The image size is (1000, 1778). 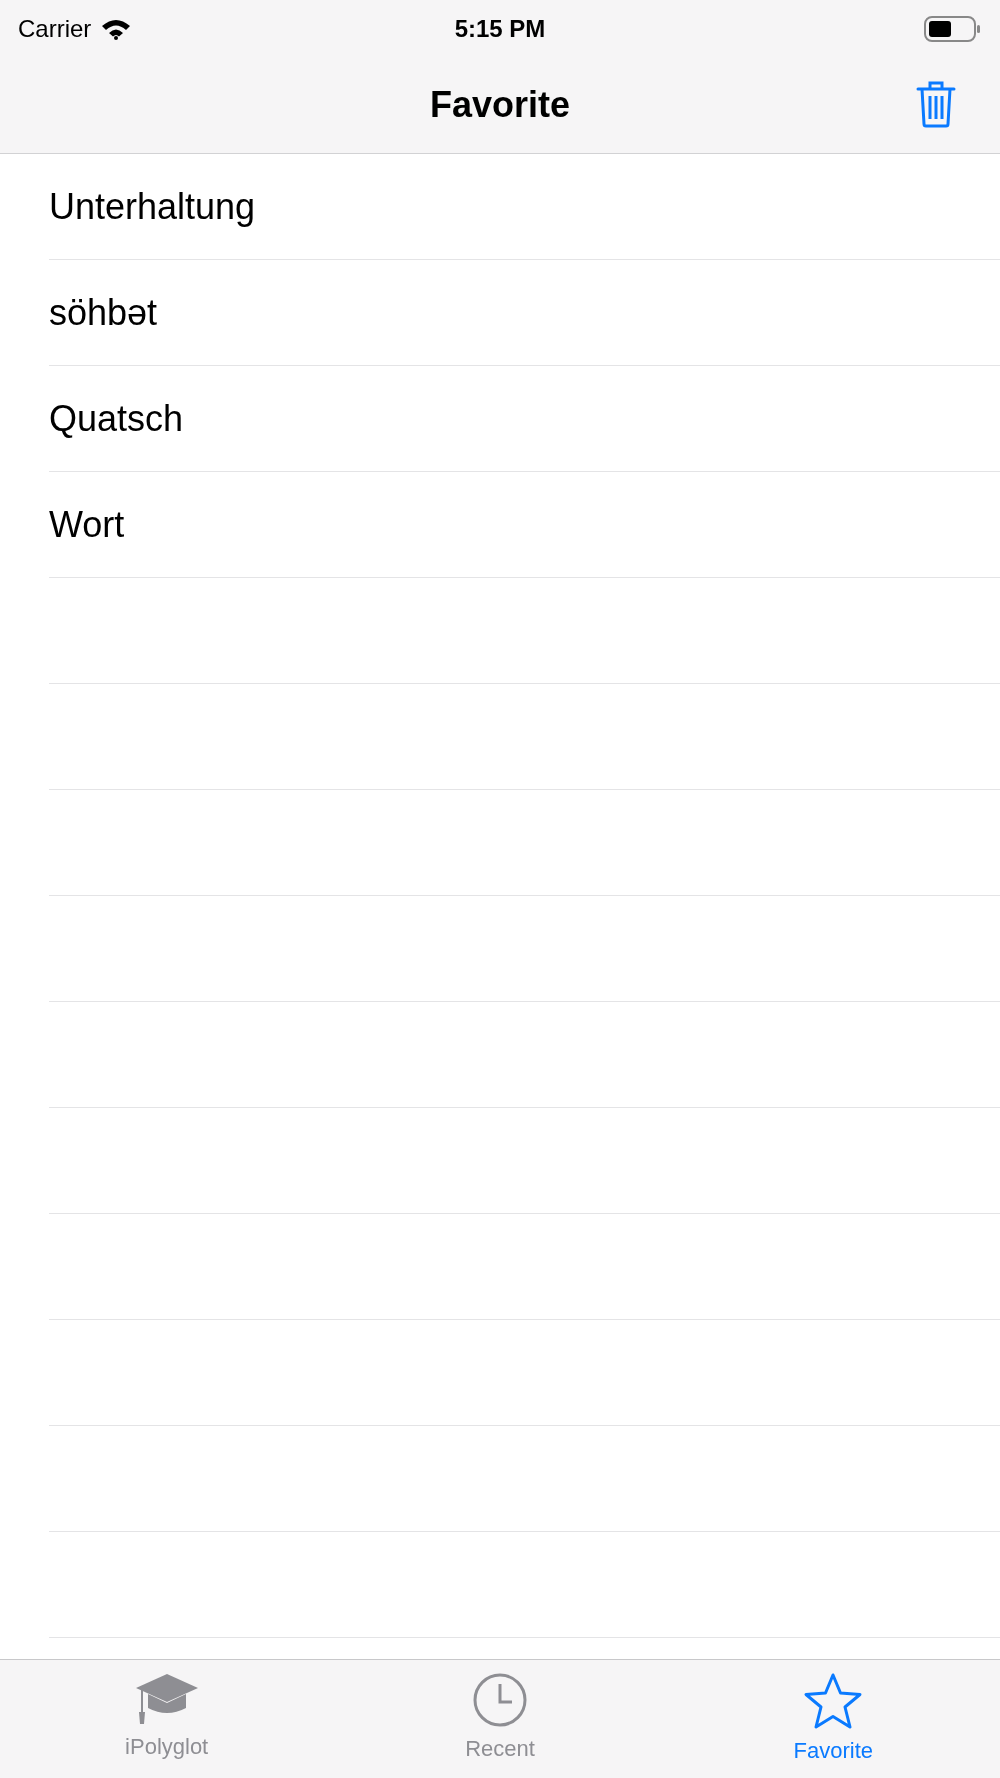 I want to click on carrier-name: Carrier, so click(x=55, y=28).